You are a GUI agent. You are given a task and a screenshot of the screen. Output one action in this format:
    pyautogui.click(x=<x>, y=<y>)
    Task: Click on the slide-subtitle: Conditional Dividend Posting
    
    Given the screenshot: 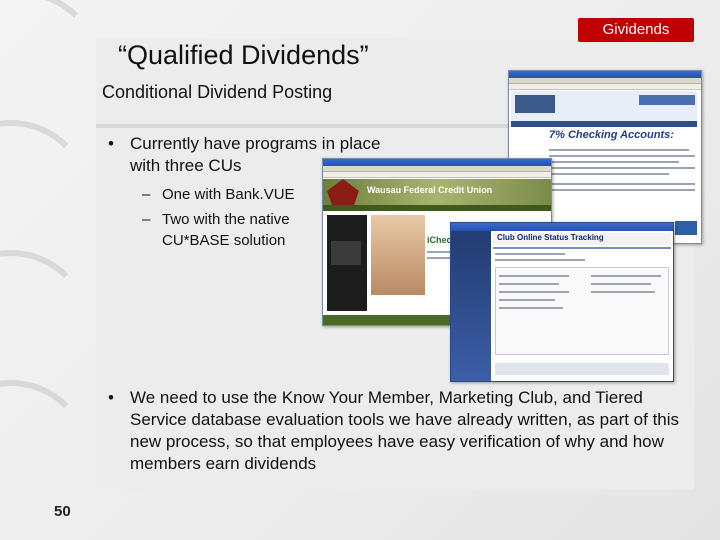 What is the action you would take?
    pyautogui.click(x=217, y=92)
    